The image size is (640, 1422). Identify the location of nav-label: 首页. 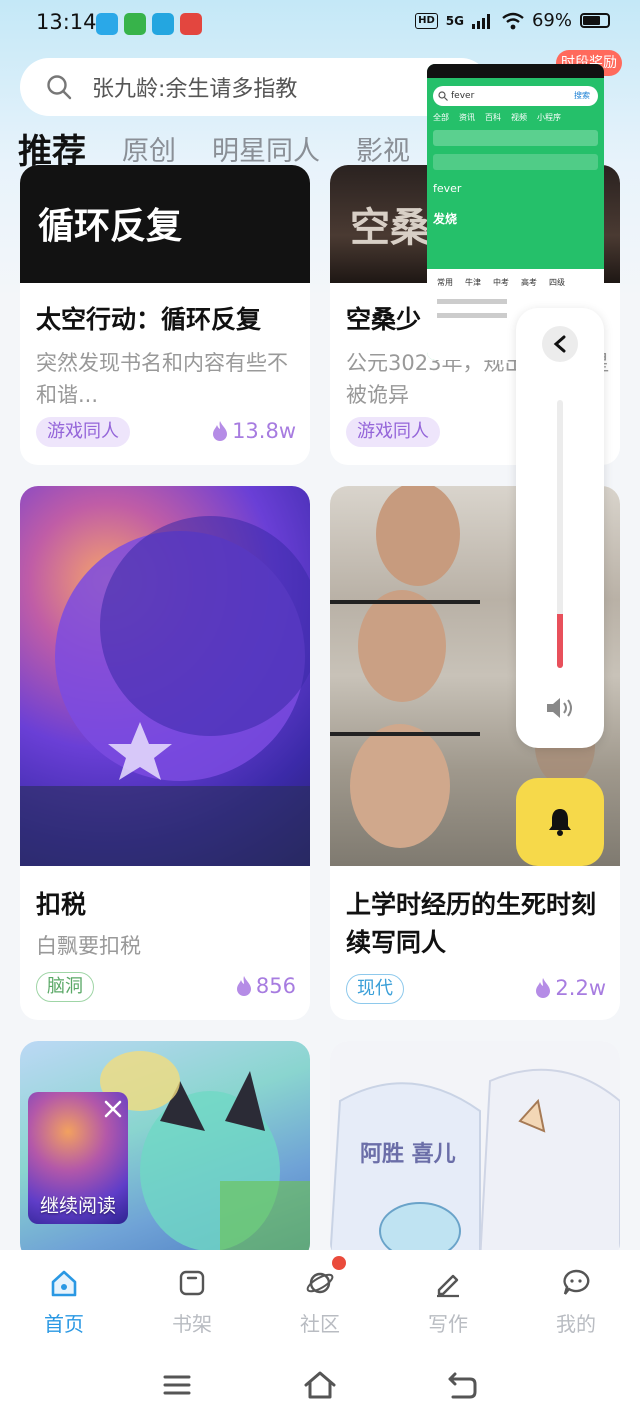
(64, 1324).